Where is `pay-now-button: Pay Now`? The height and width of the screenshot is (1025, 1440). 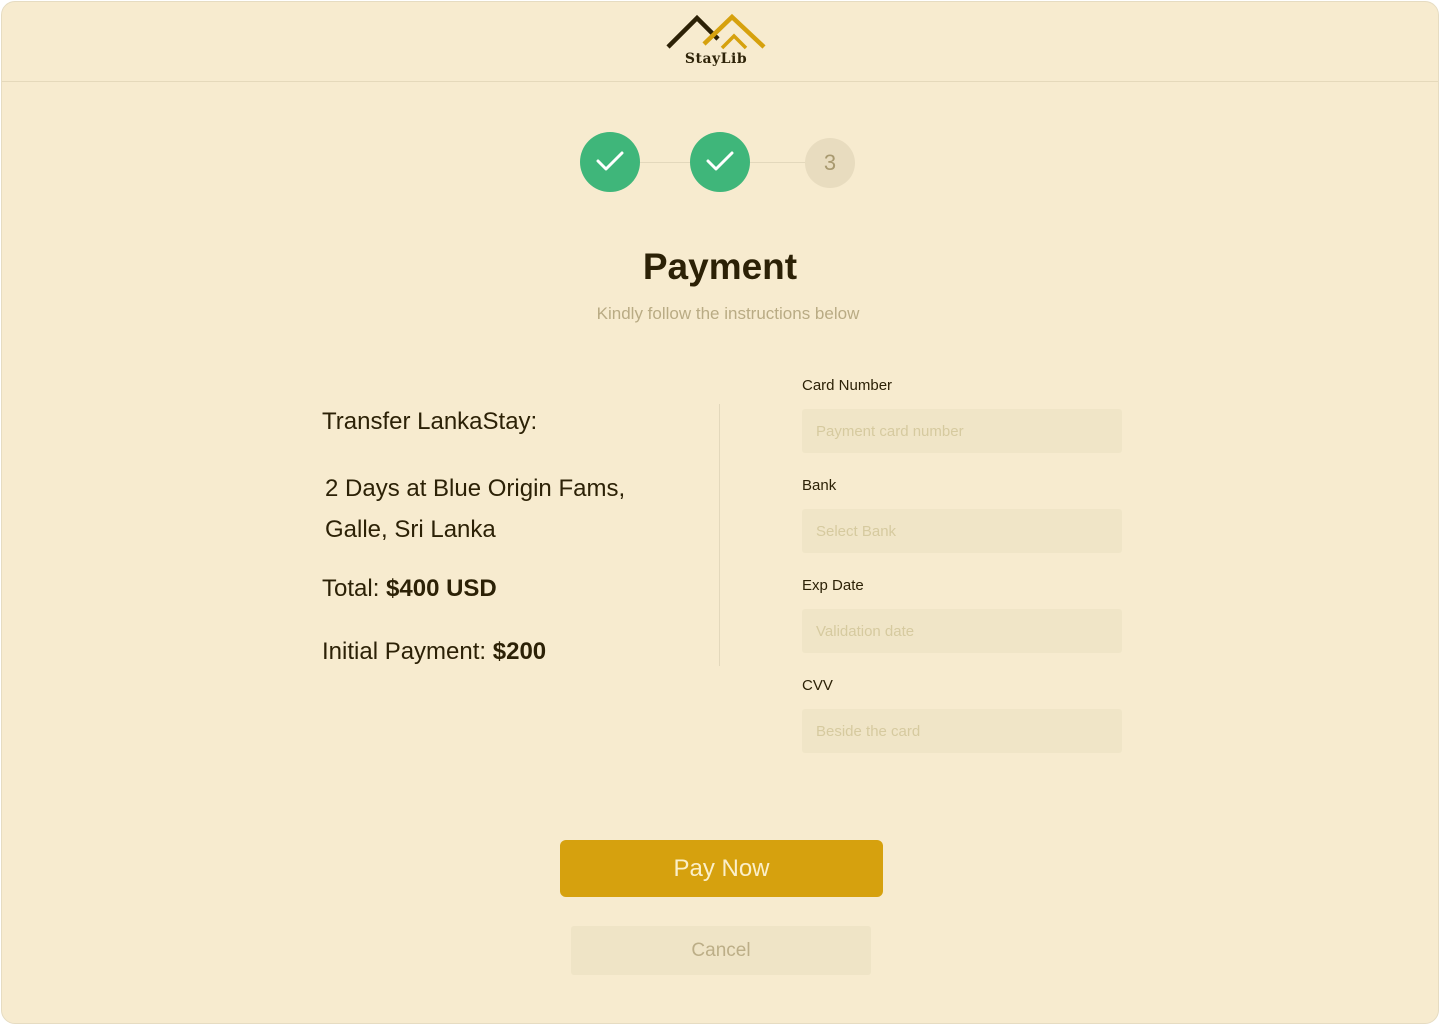
pay-now-button: Pay Now is located at coordinates (721, 868).